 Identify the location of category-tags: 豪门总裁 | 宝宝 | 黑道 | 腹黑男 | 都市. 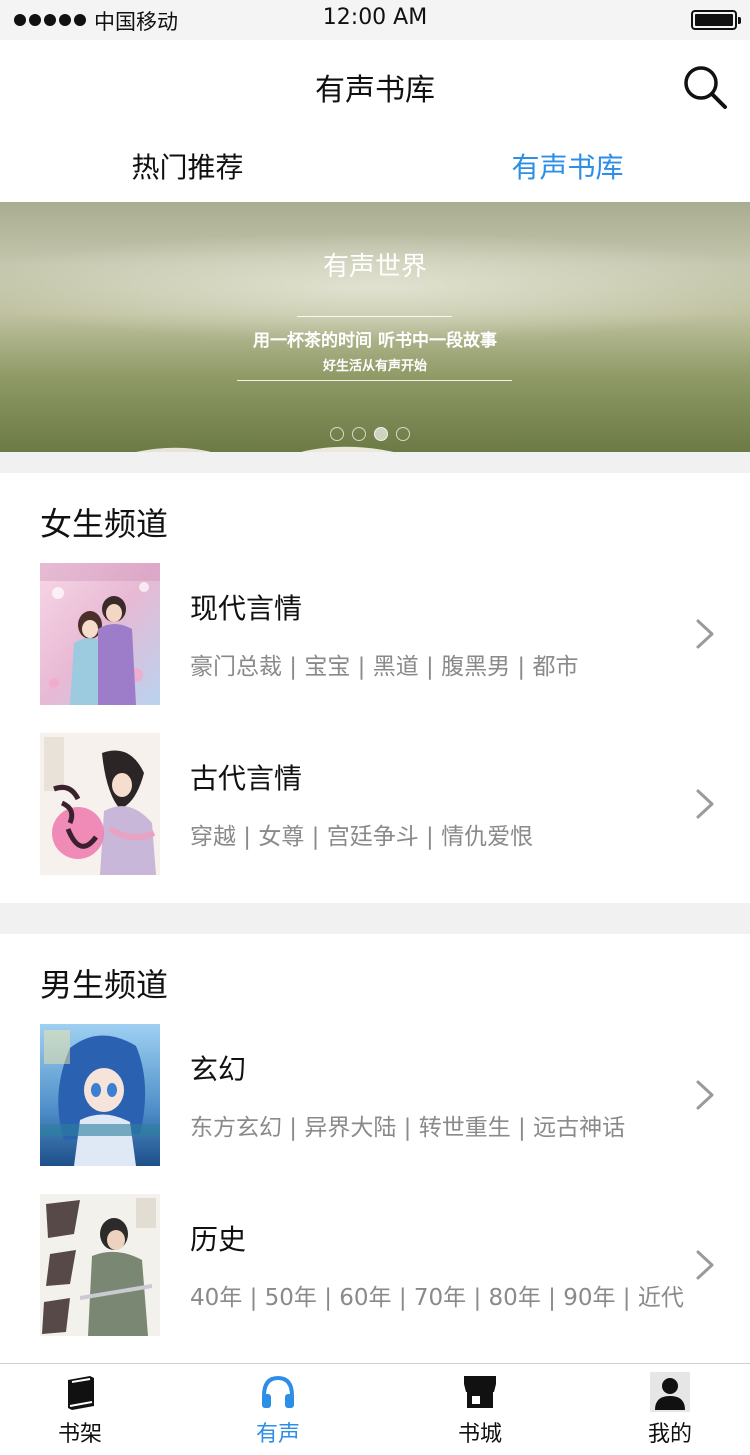
(384, 667).